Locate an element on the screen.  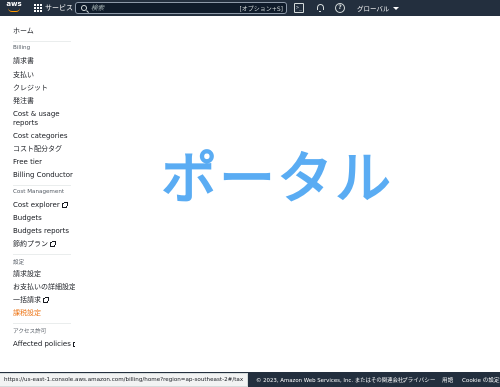
top-navigation-bar: aws サービス [オプション+S] >_ ? グローバル is located at coordinates (250, 8).